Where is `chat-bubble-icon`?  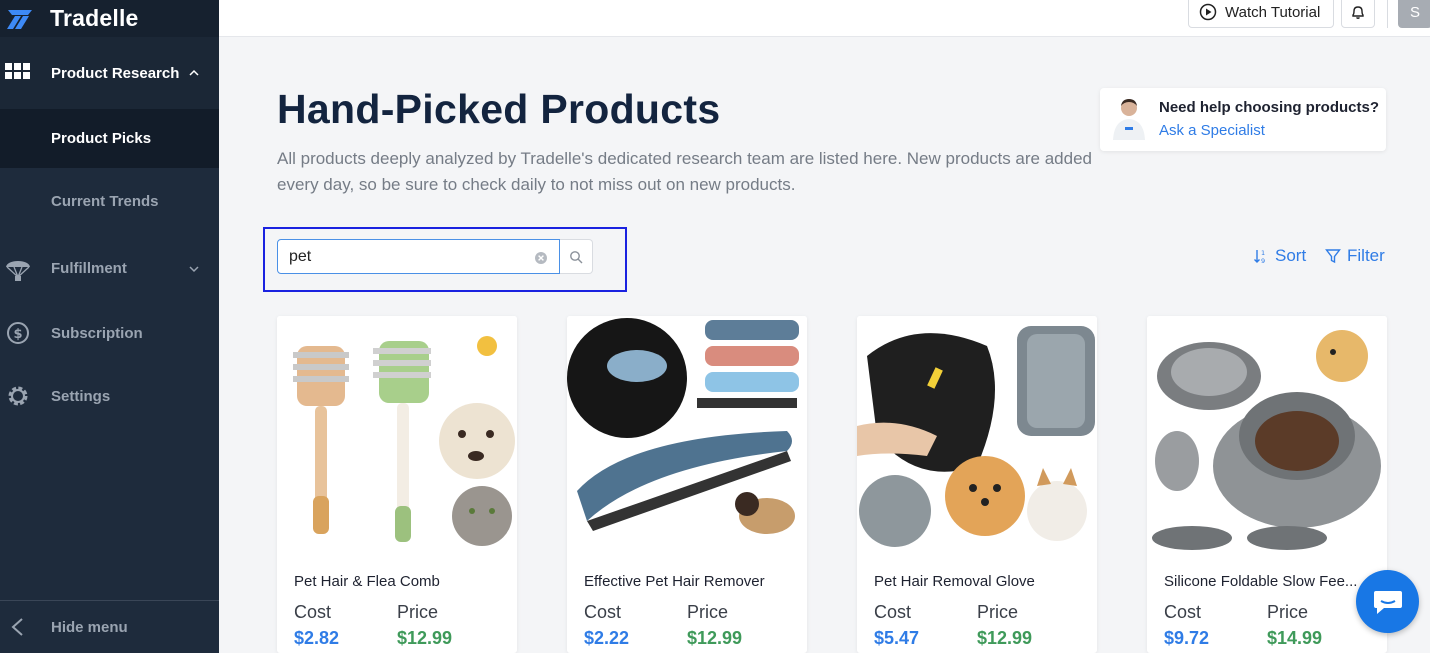
chat-bubble-icon is located at coordinates (1387, 602).